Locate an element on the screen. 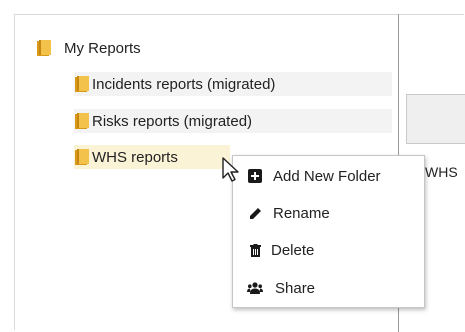 The width and height of the screenshot is (465, 332). tree-item-label: My Reports is located at coordinates (102, 48).